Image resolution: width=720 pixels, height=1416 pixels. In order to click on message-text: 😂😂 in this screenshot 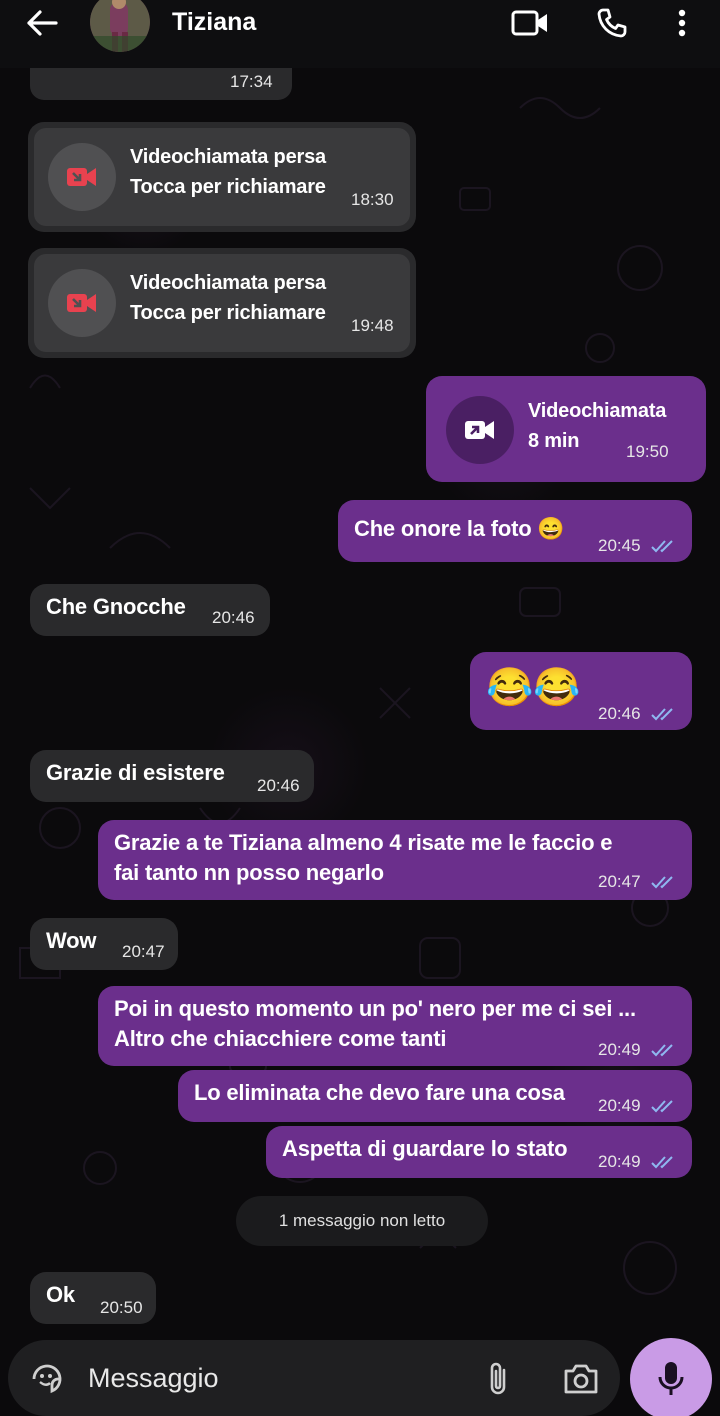, I will do `click(533, 688)`.